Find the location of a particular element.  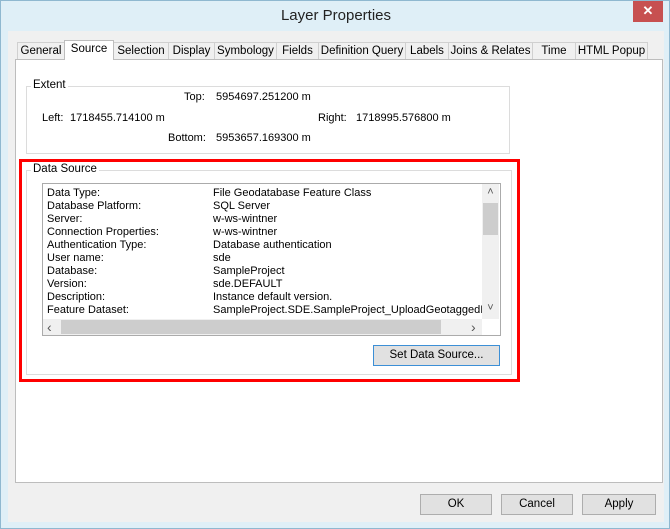

list-item: Data Type: File Geodatabase Feature Class is located at coordinates (209, 193).